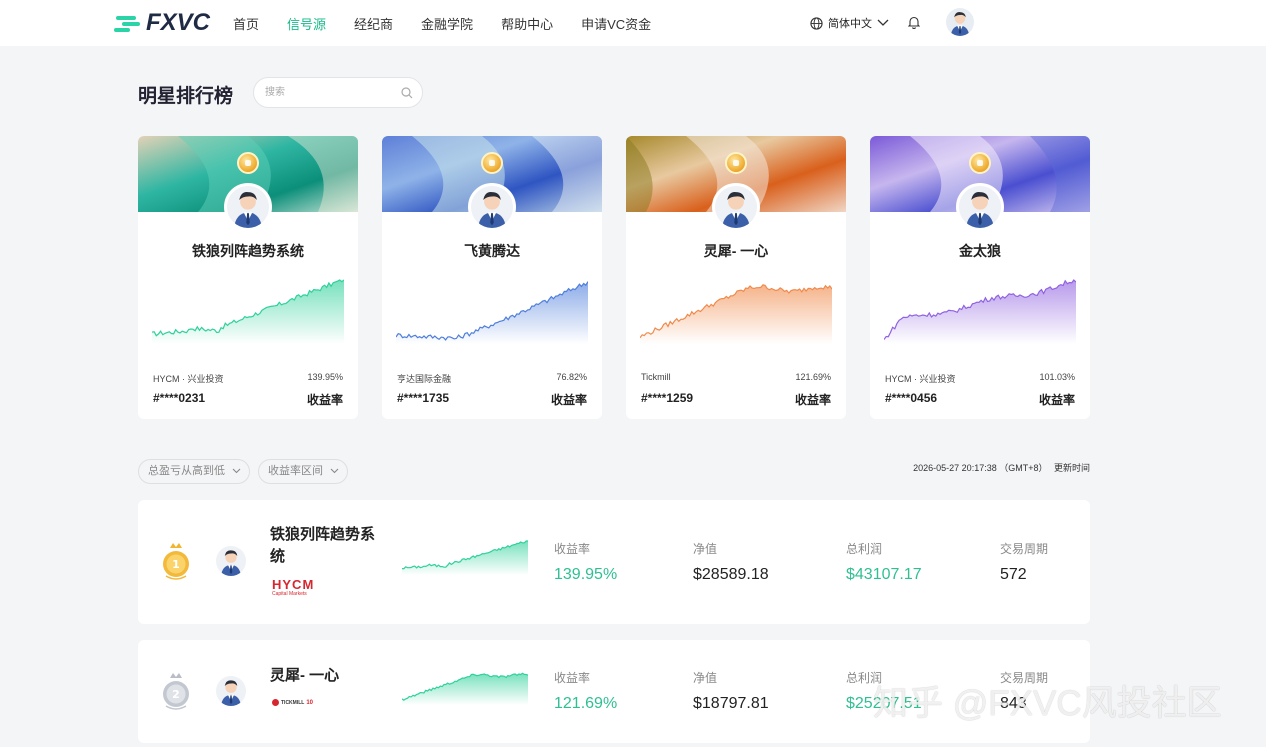 The width and height of the screenshot is (1266, 747). Describe the element at coordinates (407, 93) in the screenshot. I see `search-icon` at that location.